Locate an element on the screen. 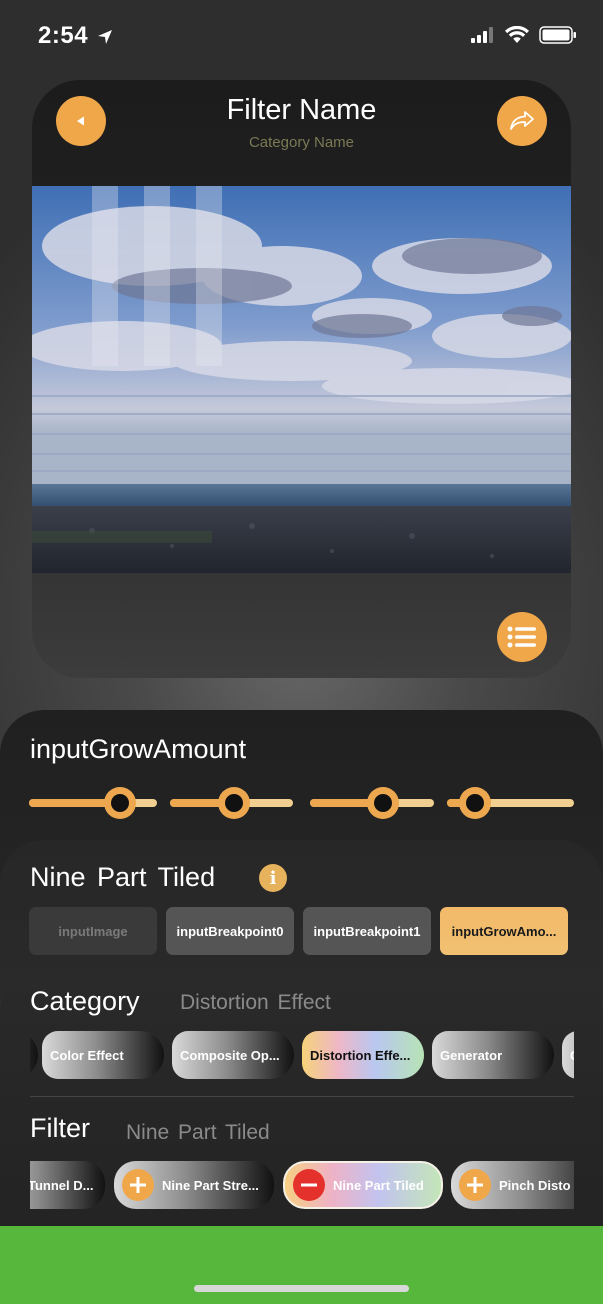 The width and height of the screenshot is (603, 1304). list-icon is located at coordinates (521, 637).